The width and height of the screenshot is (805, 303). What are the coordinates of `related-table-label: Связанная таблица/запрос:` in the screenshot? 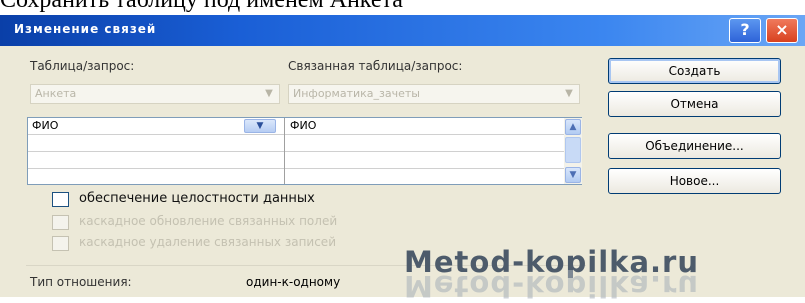 It's located at (375, 66).